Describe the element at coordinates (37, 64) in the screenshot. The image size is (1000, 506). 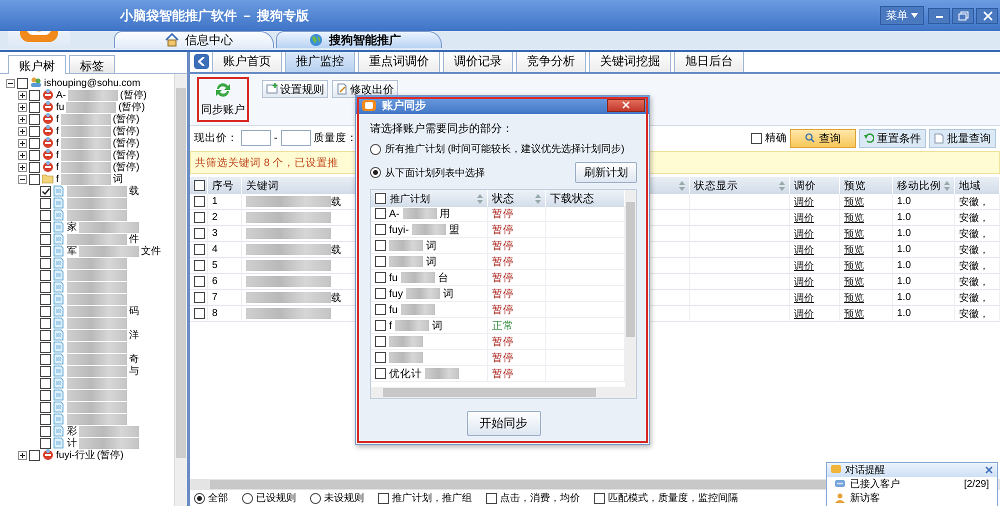
I see `sidebar-tab: 账户树` at that location.